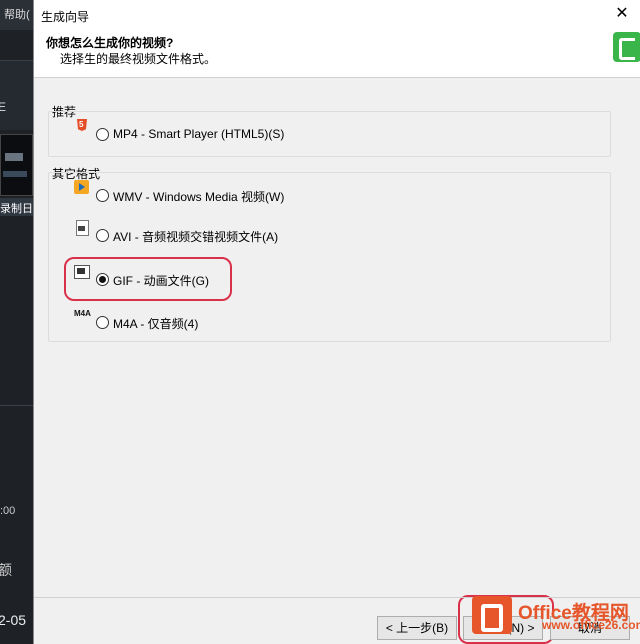  What do you see at coordinates (337, 54) in the screenshot?
I see `wizard-header: 你想怎么生成你的视频? 选择生的最终视频文件格式。` at bounding box center [337, 54].